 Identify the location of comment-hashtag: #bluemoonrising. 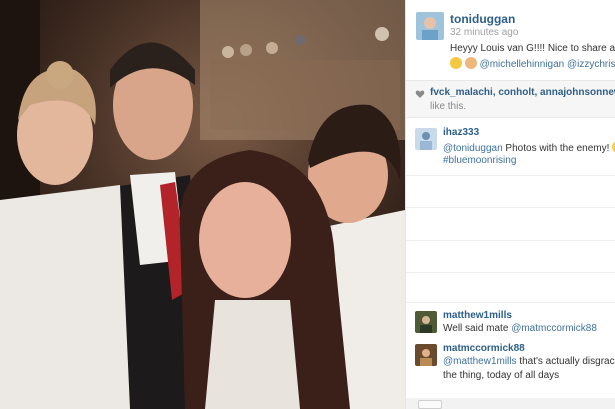
(479, 160).